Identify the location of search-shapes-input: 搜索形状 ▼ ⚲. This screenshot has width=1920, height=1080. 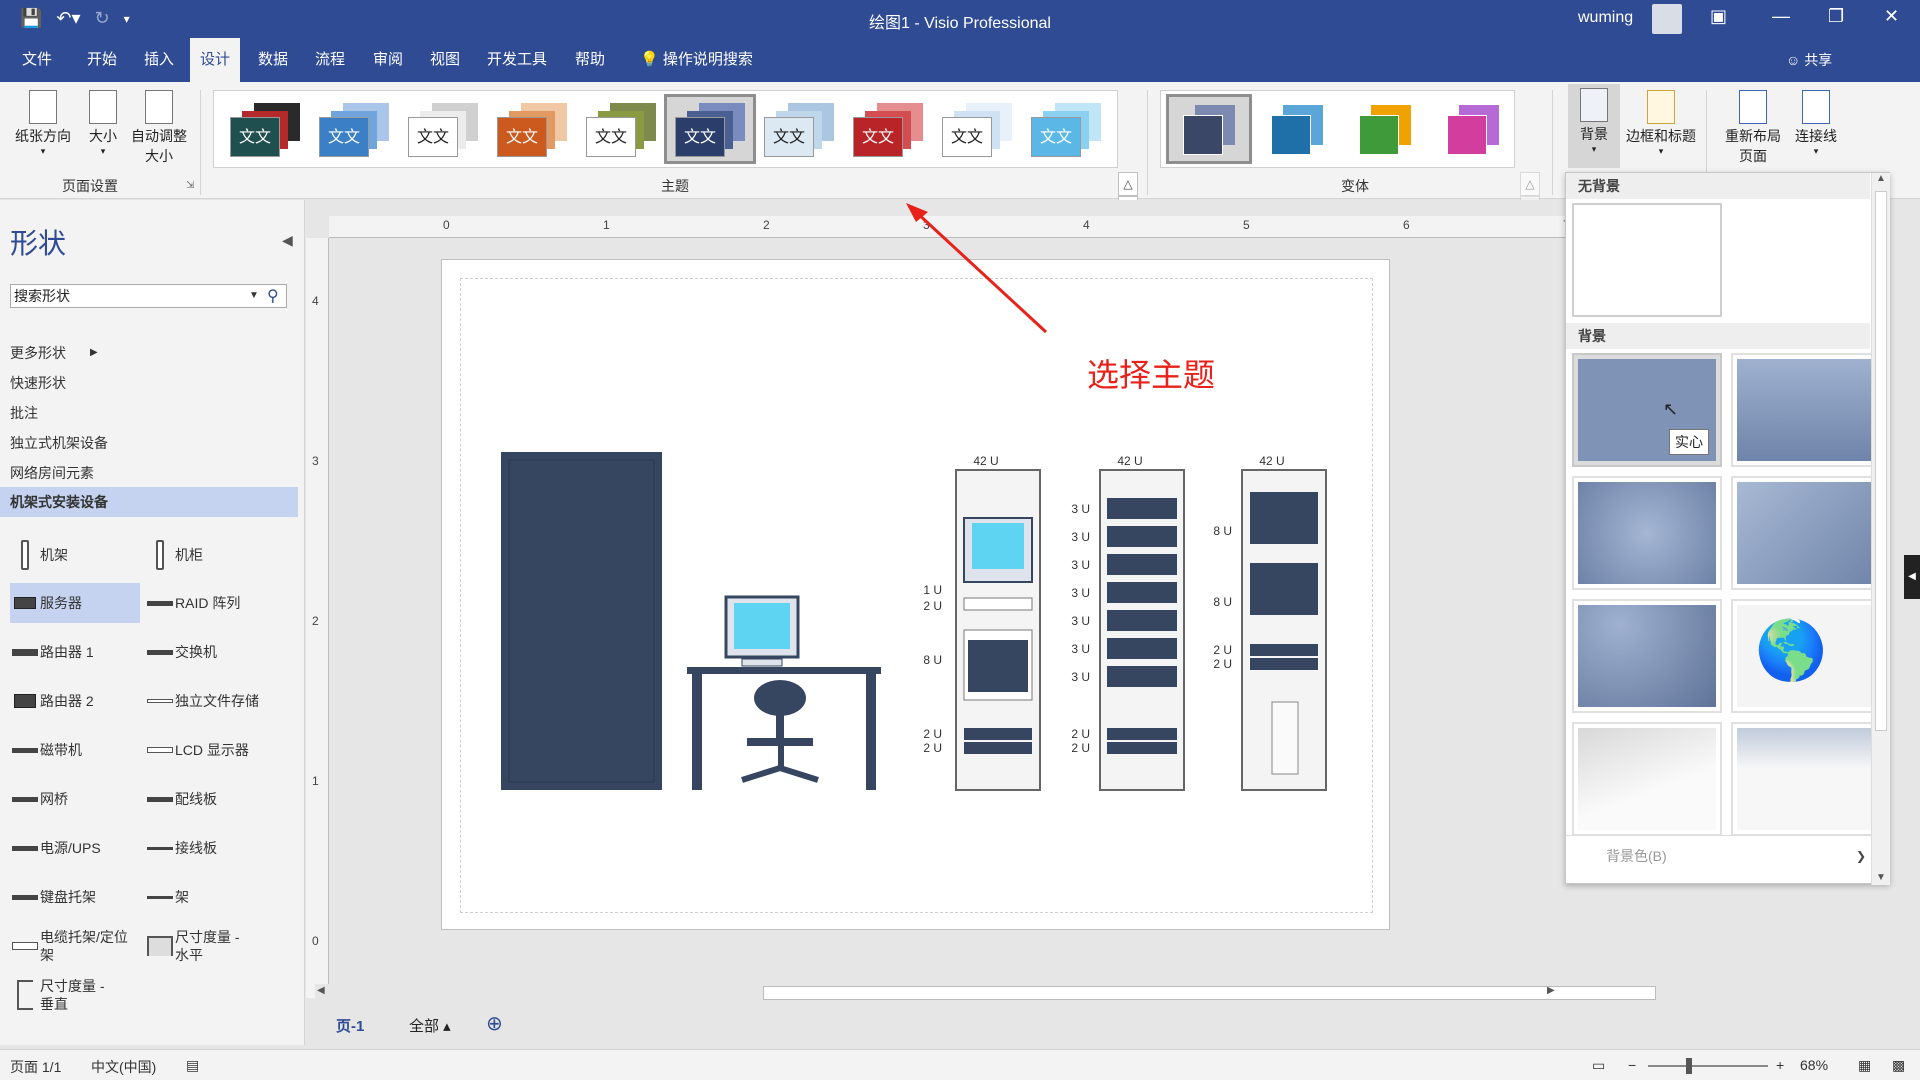
(148, 296).